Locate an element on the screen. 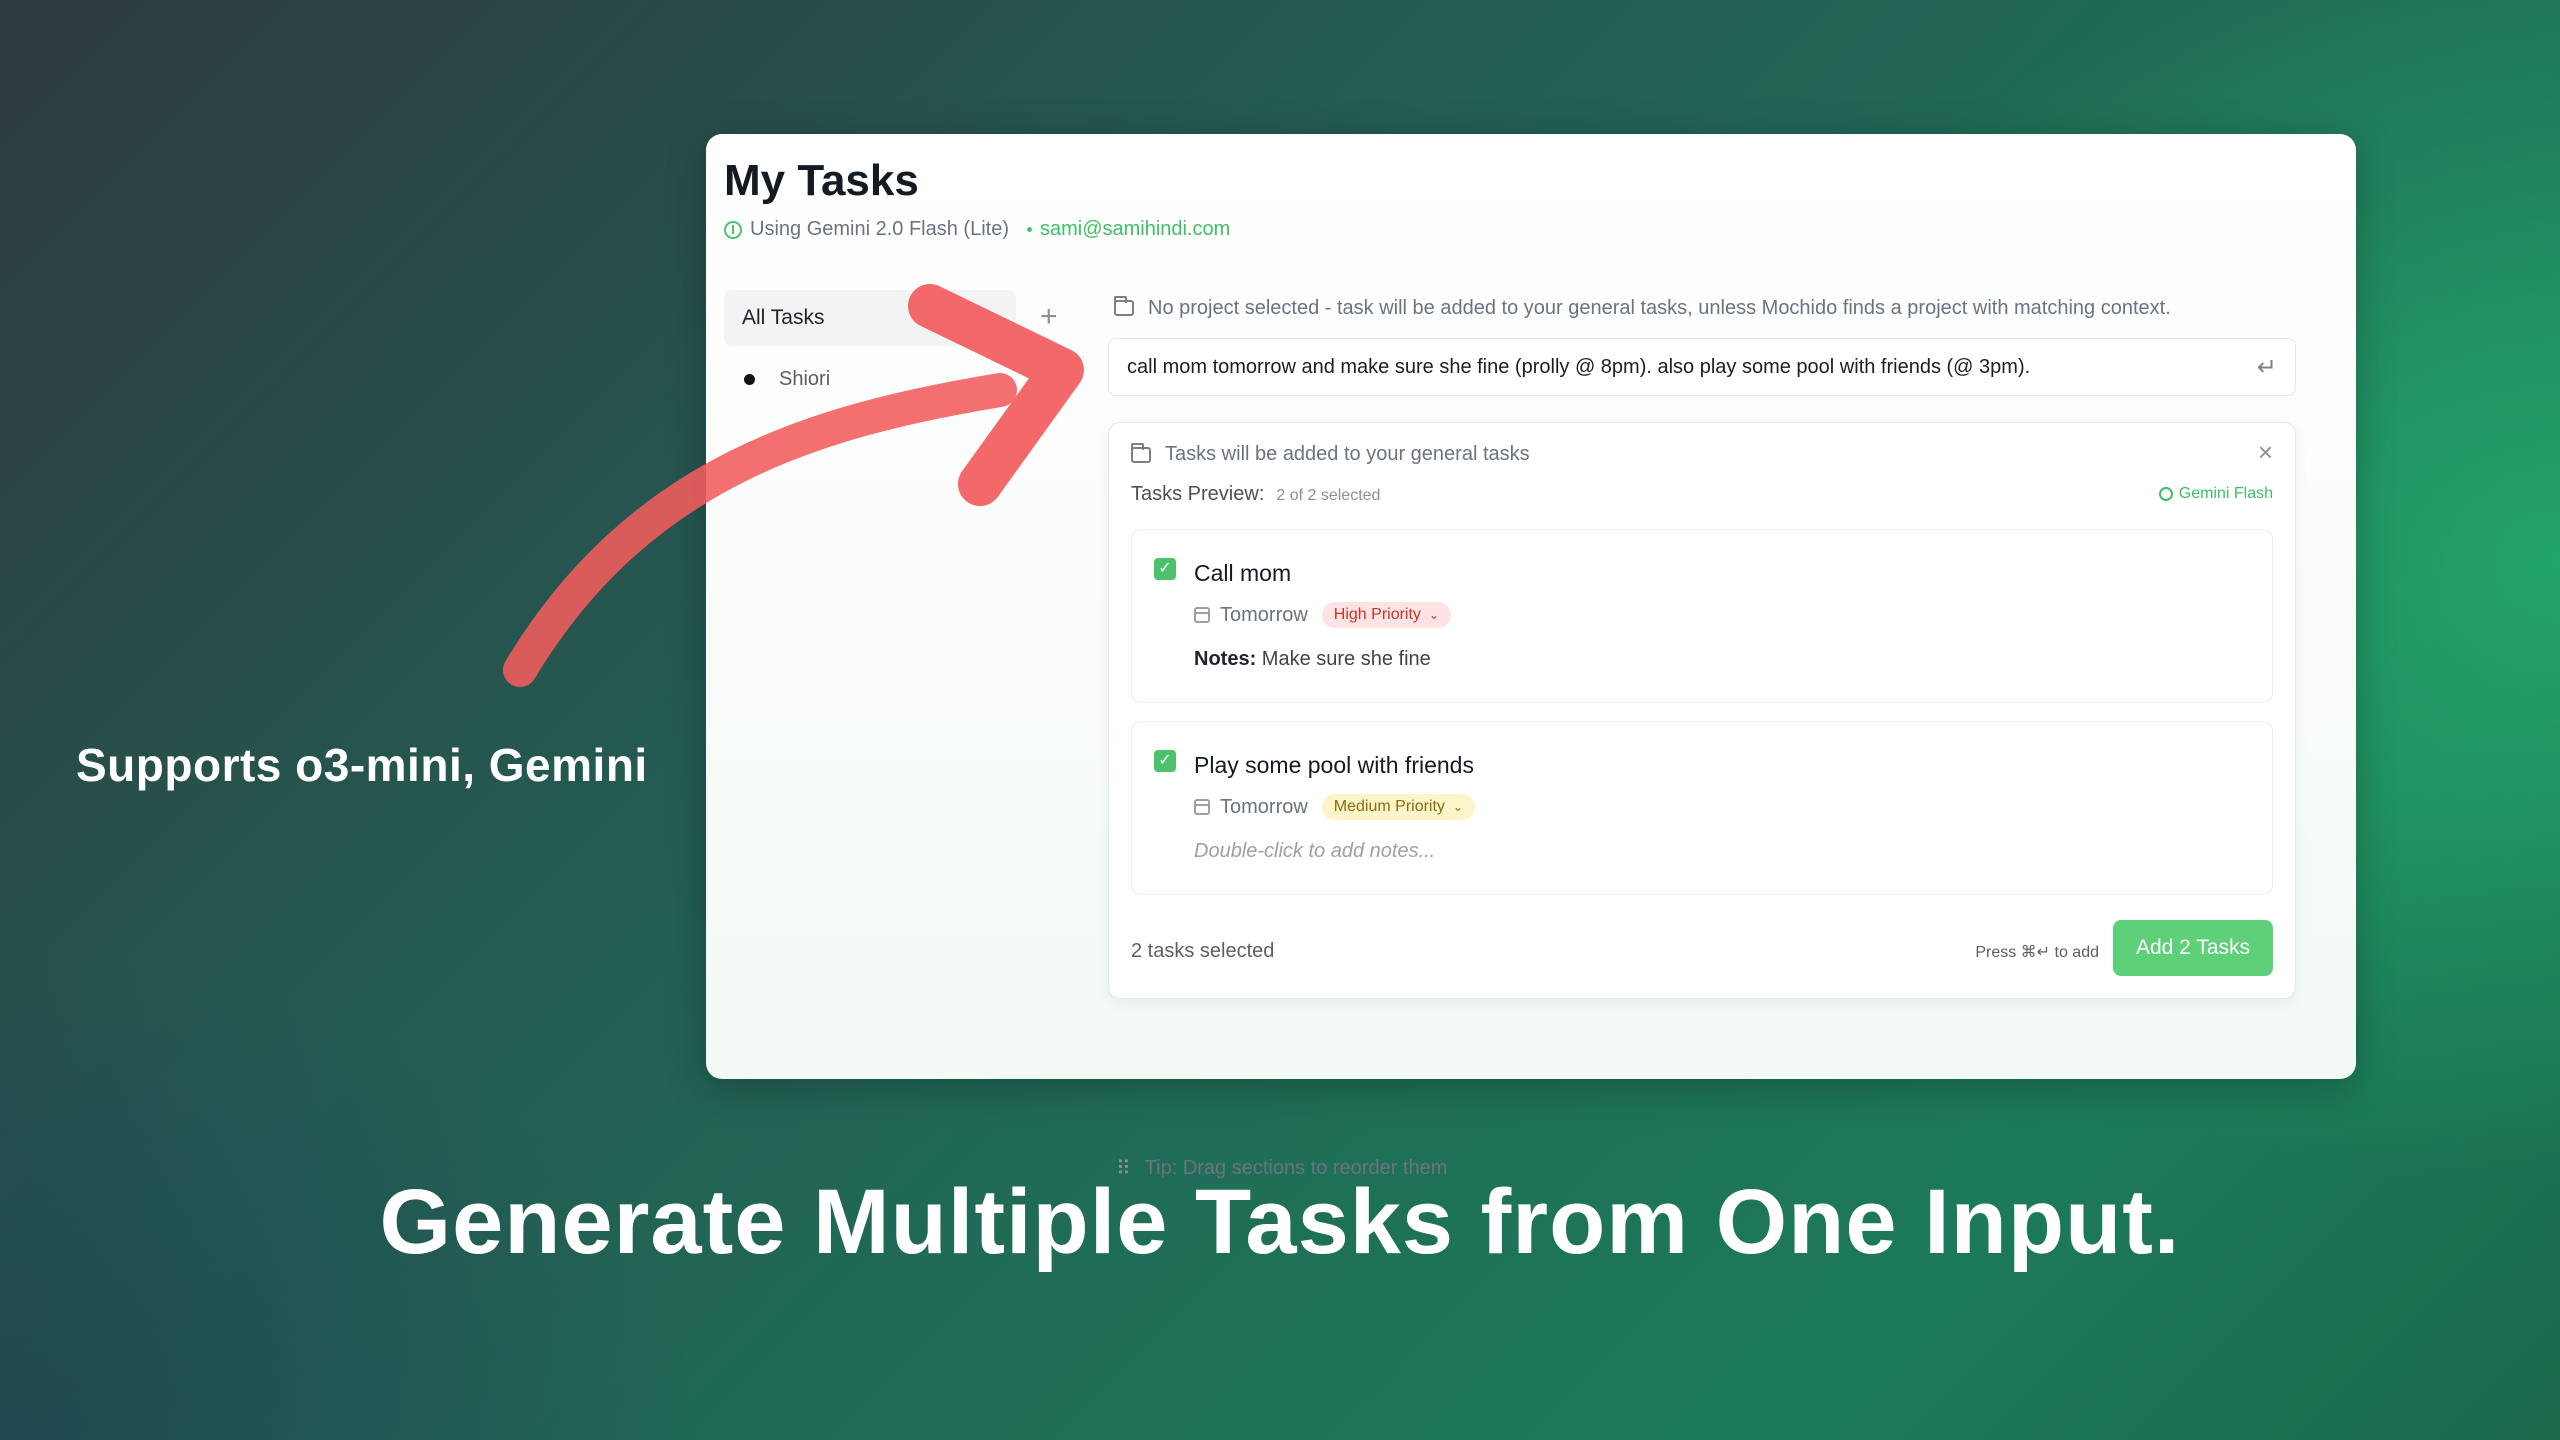 The width and height of the screenshot is (2560, 1440). preview-title-text: Tasks Preview: is located at coordinates (1198, 494).